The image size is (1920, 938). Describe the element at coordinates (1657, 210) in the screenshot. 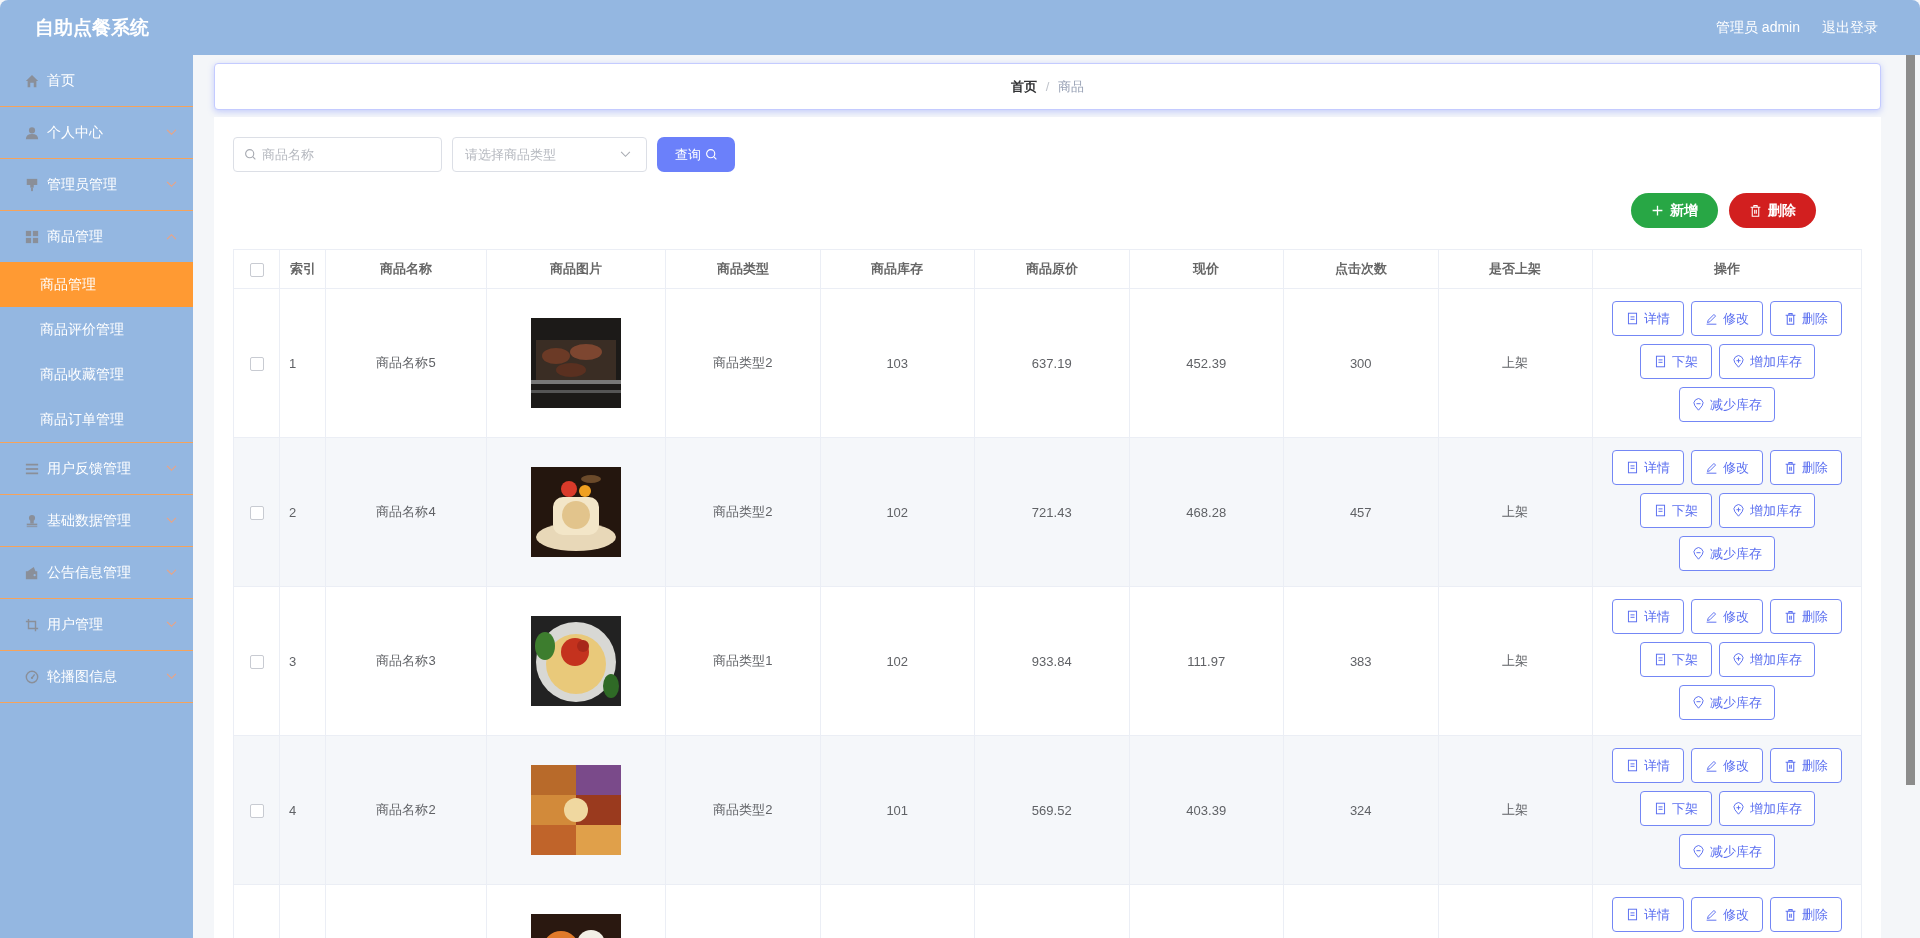

I see `plus-icon` at that location.